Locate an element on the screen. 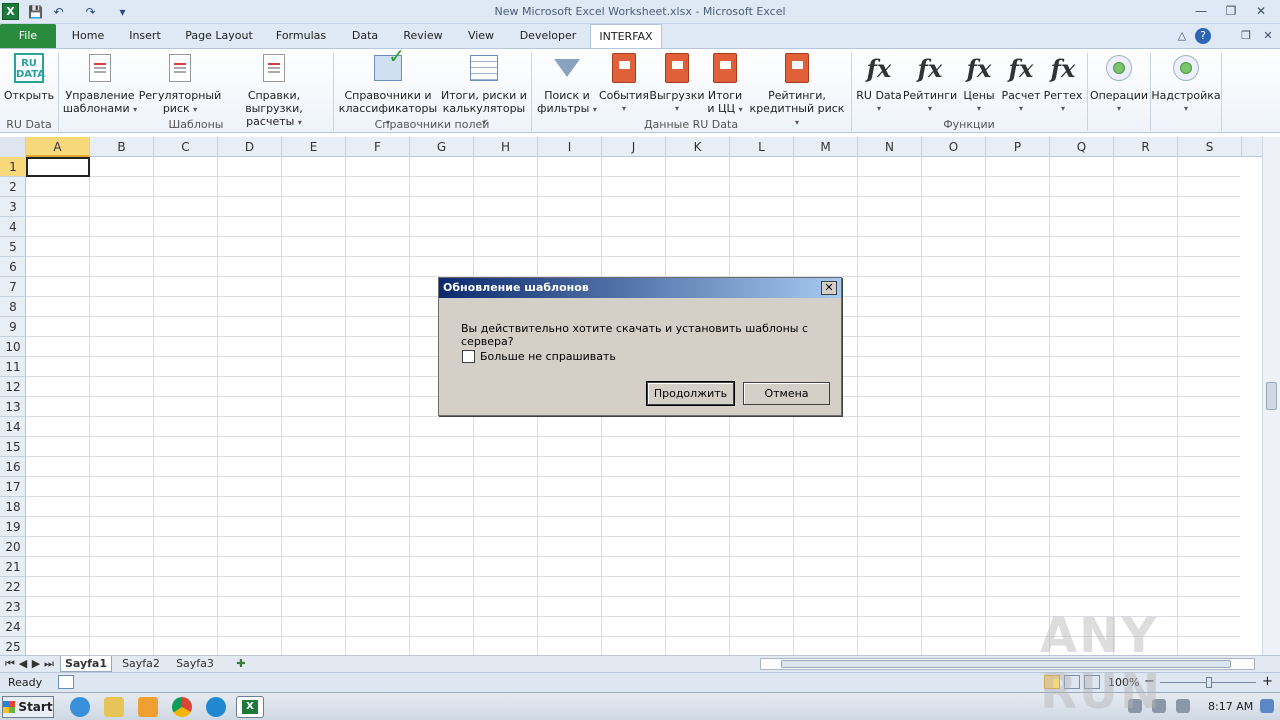 This screenshot has height=720, width=1280. cancel-button: Отмена is located at coordinates (786, 393).